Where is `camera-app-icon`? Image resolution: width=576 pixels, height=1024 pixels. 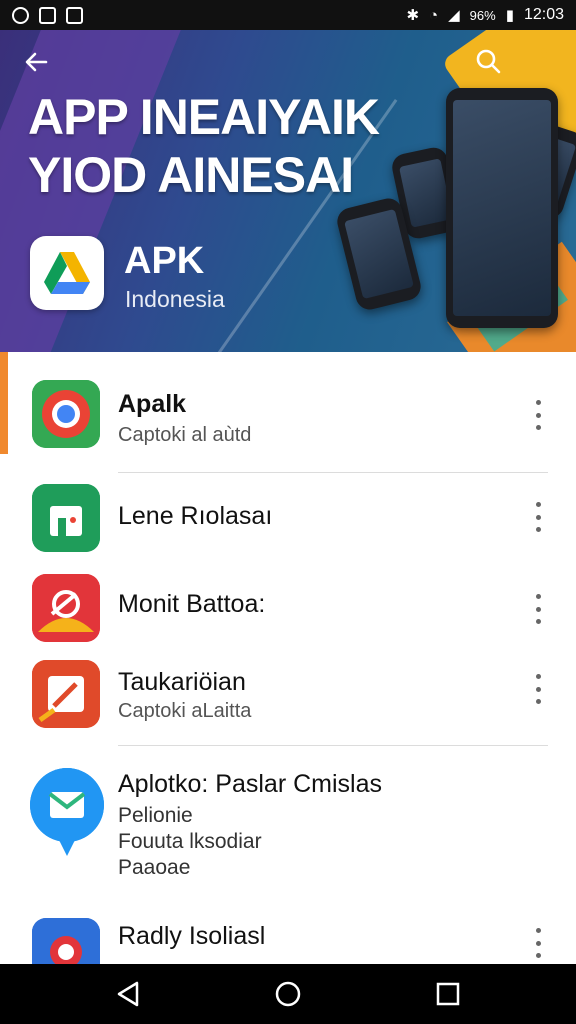 camera-app-icon is located at coordinates (66, 941).